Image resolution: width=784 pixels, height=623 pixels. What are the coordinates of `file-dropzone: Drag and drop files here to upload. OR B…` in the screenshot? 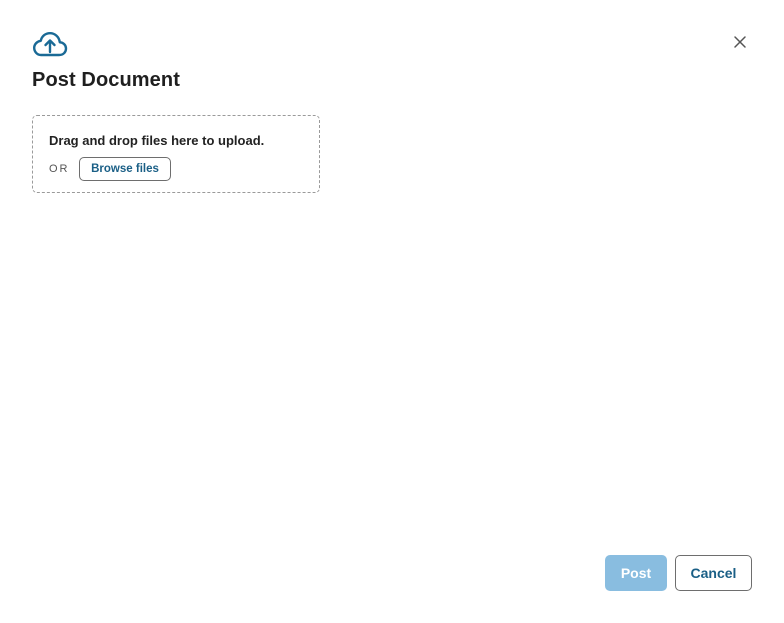 It's located at (176, 154).